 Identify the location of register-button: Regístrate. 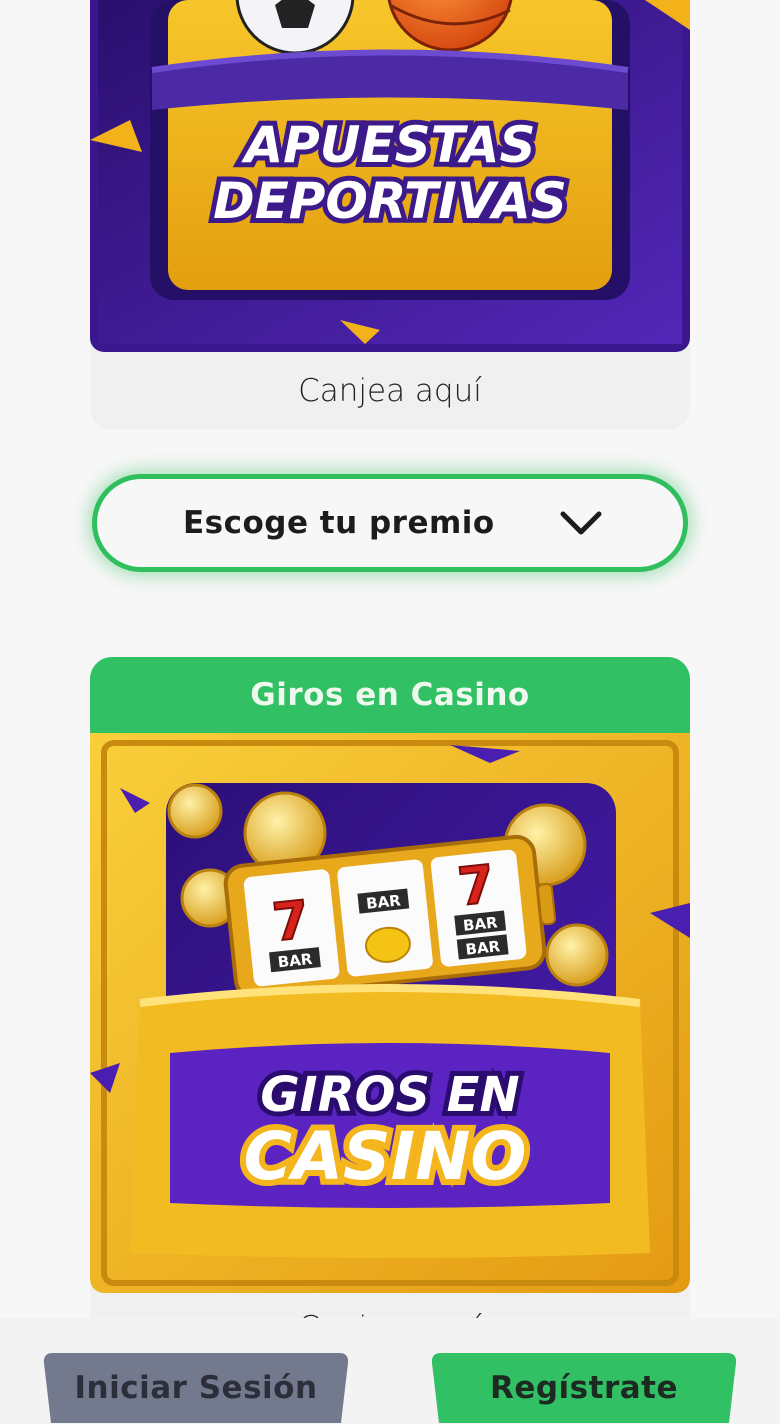
(584, 1388).